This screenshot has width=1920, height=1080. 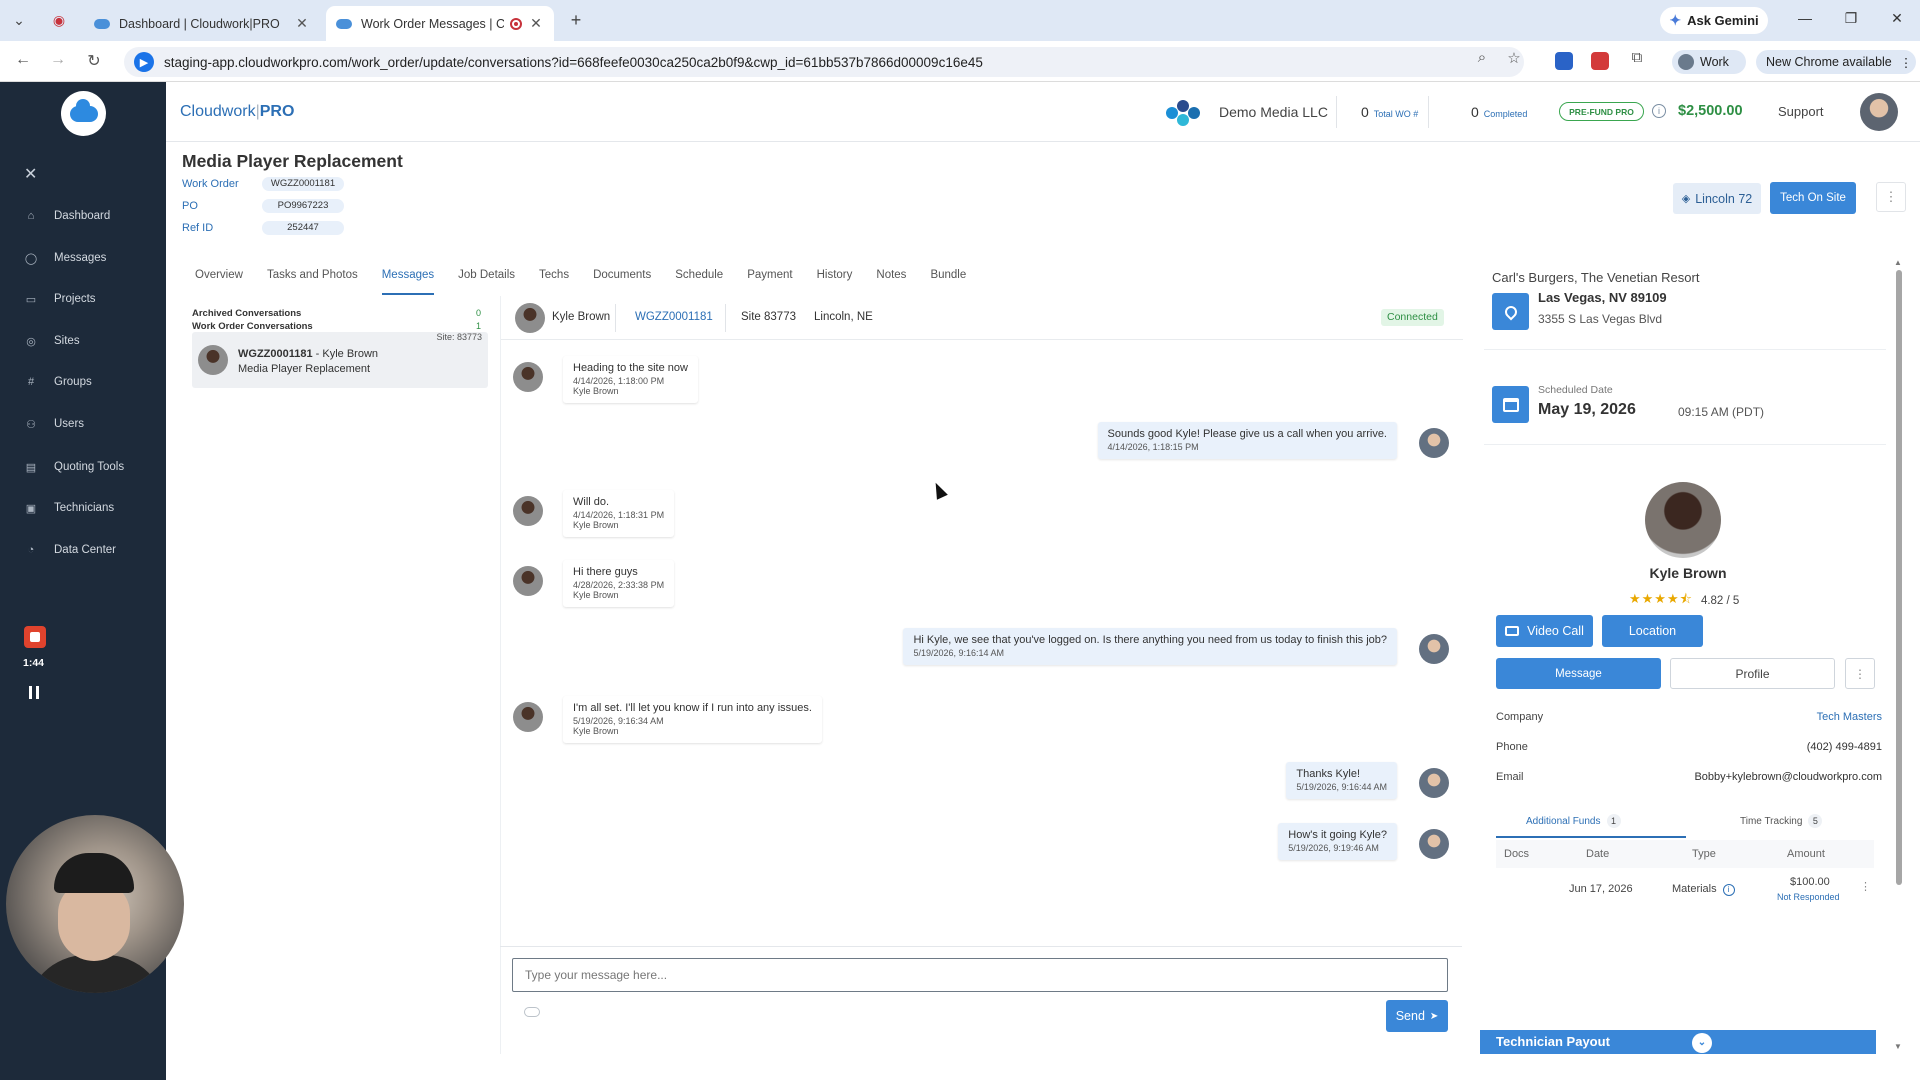 What do you see at coordinates (1702, 1043) in the screenshot?
I see `chevron-down-icon: ⌄` at bounding box center [1702, 1043].